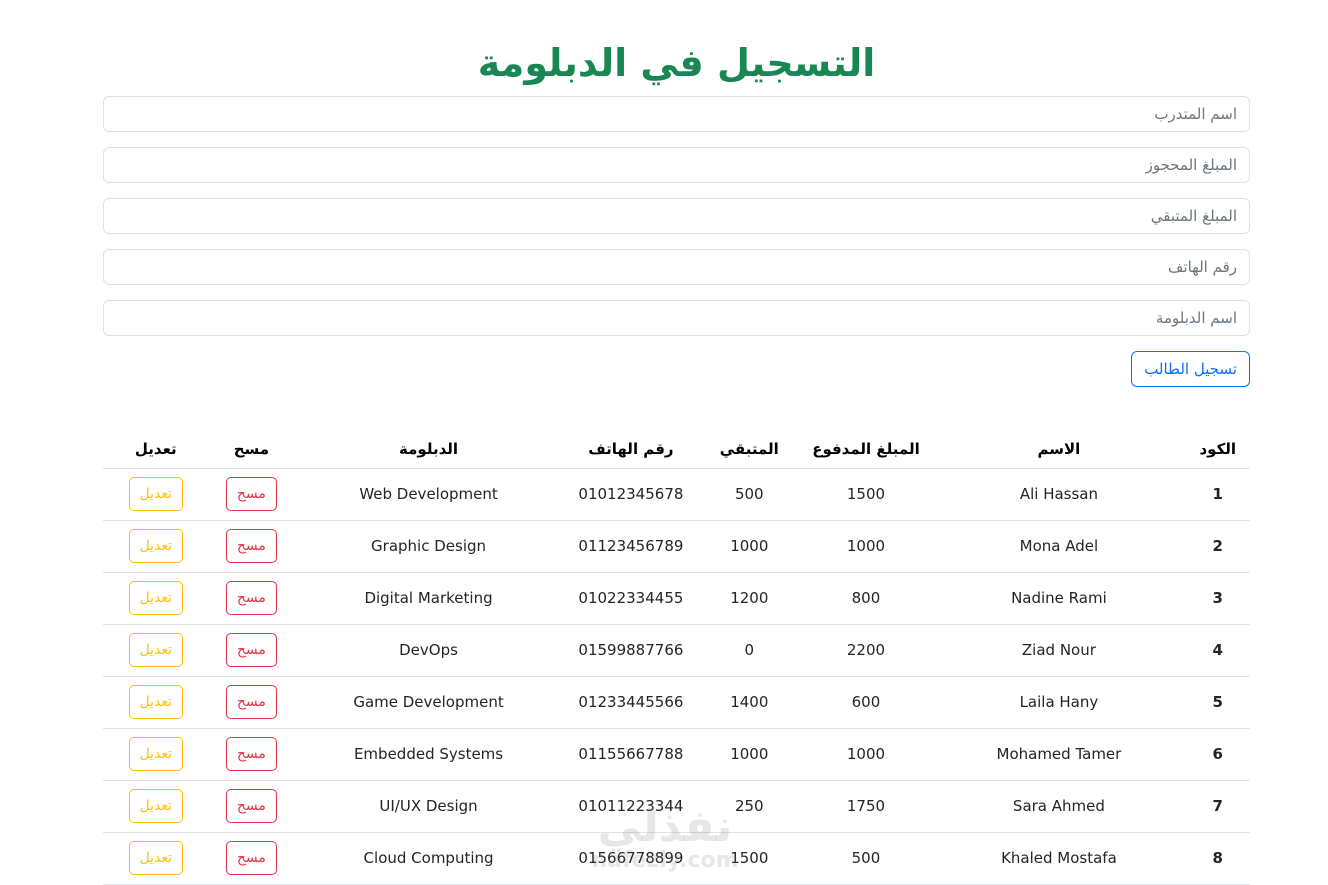  Describe the element at coordinates (1059, 449) in the screenshot. I see `header-name: الاسم` at that location.